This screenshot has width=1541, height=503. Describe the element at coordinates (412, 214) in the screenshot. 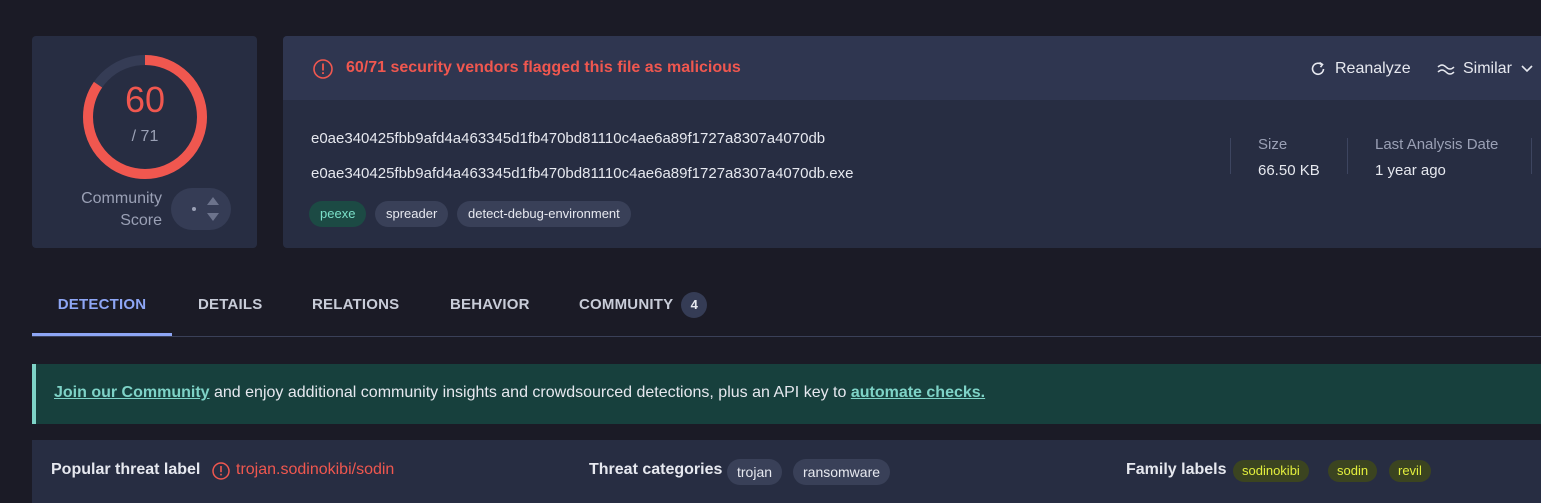

I see `tag-spreader: spreader` at that location.